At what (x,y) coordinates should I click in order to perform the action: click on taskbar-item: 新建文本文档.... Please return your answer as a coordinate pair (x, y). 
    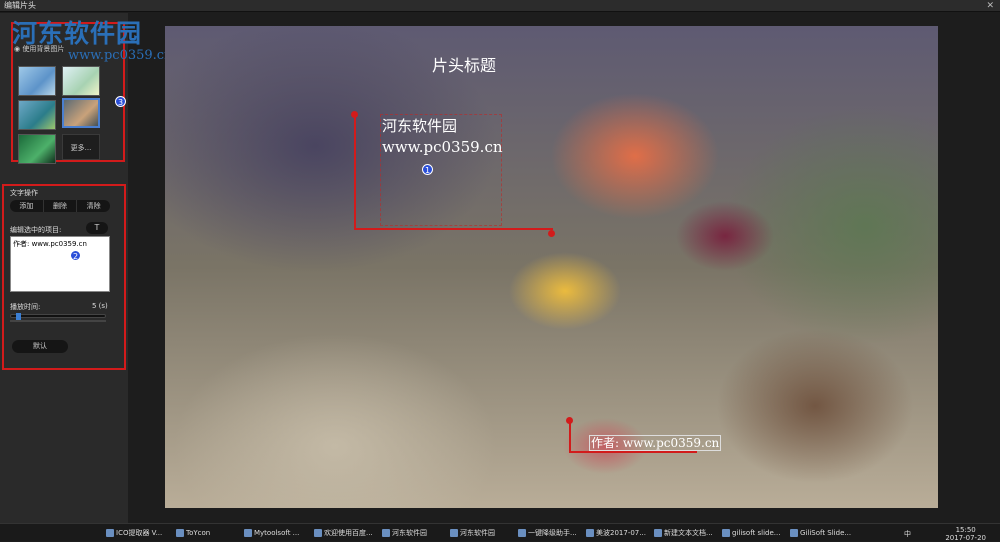
    Looking at the image, I should click on (683, 533).